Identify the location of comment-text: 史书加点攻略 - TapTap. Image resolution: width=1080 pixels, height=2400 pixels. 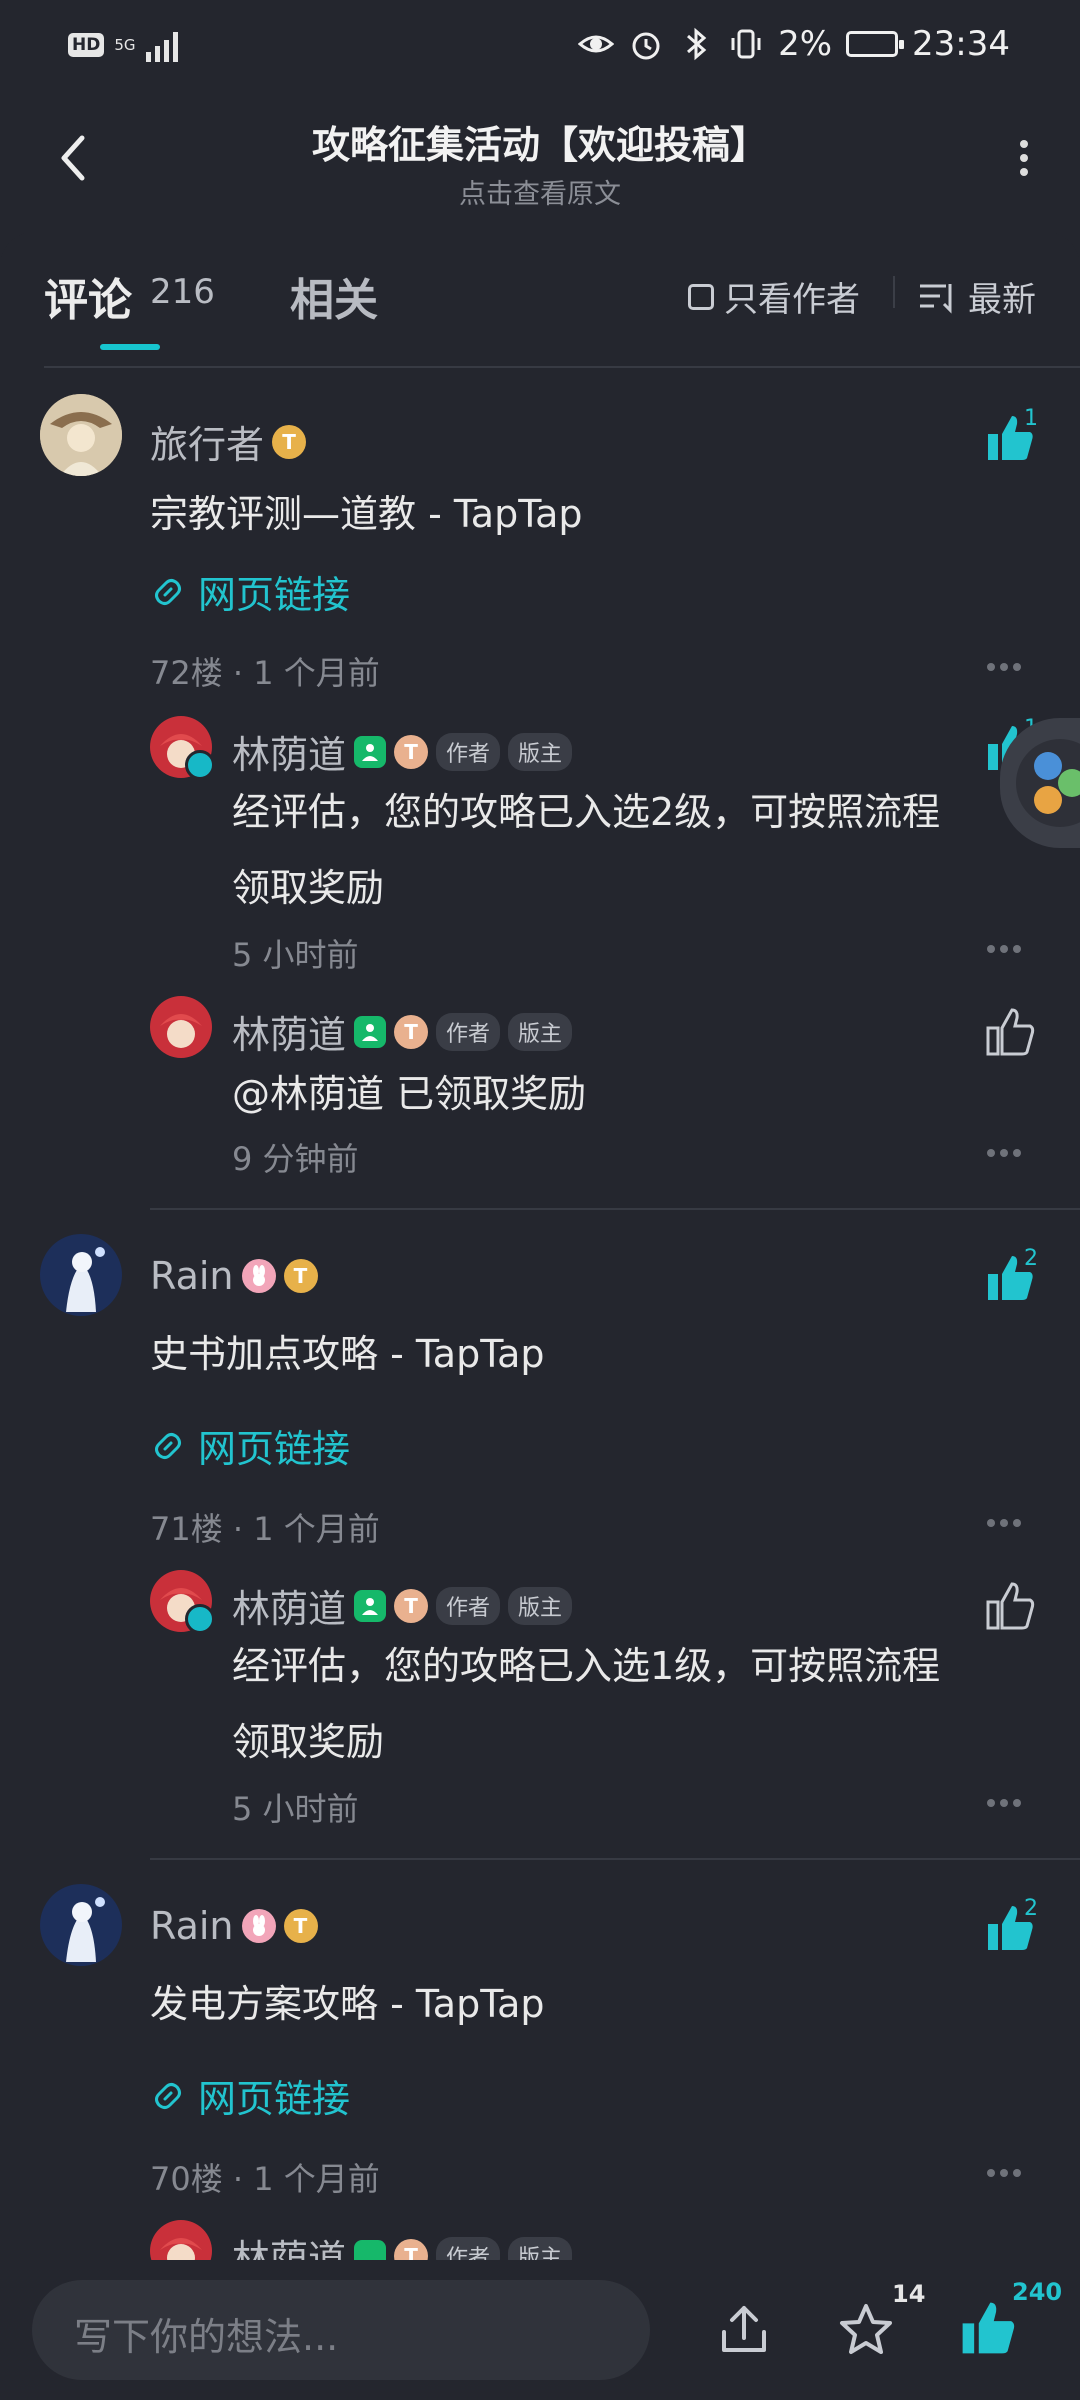
(347, 1354).